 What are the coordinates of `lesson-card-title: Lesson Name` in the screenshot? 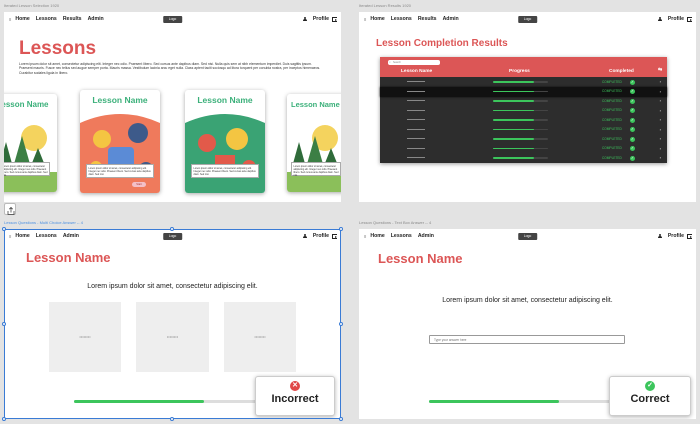 It's located at (315, 104).